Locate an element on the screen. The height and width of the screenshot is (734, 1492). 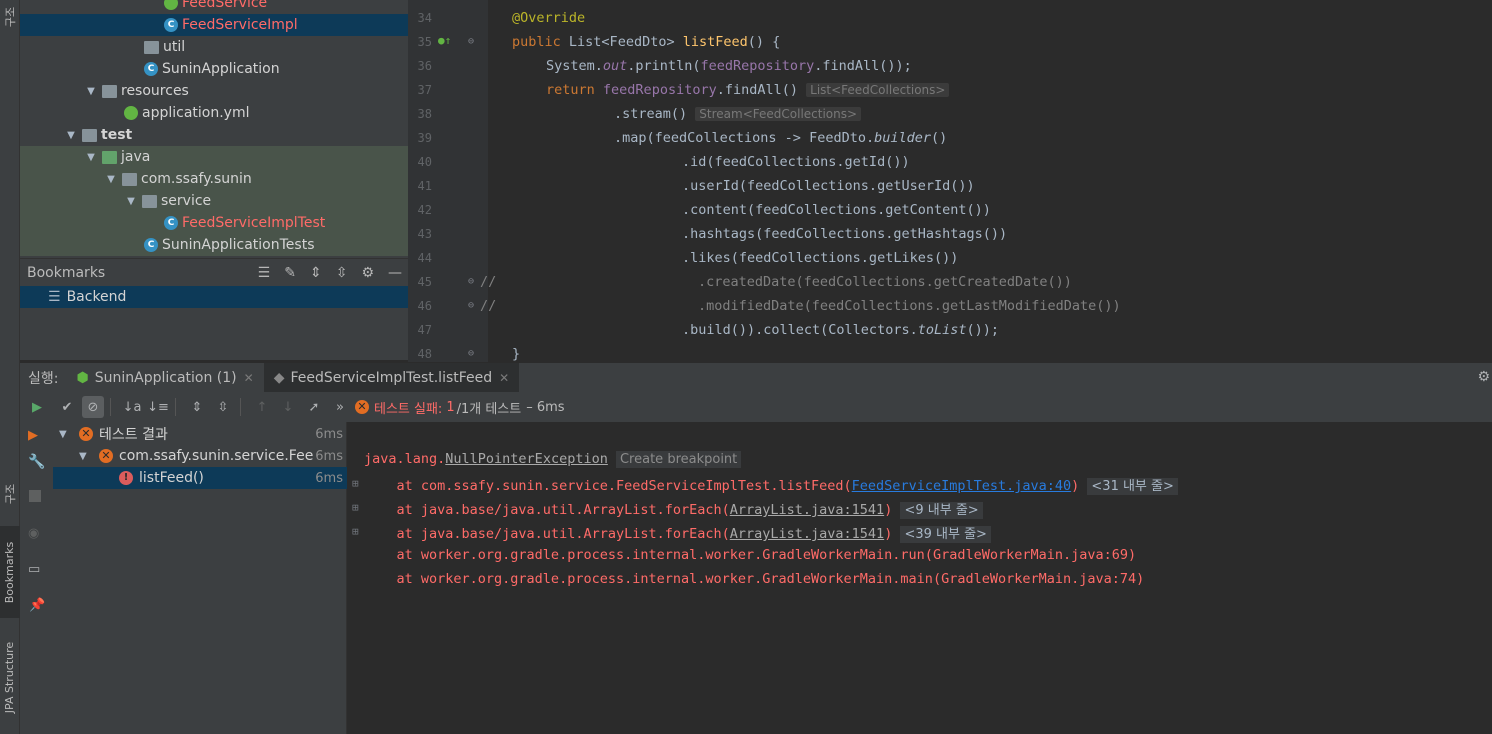
tree-item-application-yml: application.yml is located at coordinates (214, 113).